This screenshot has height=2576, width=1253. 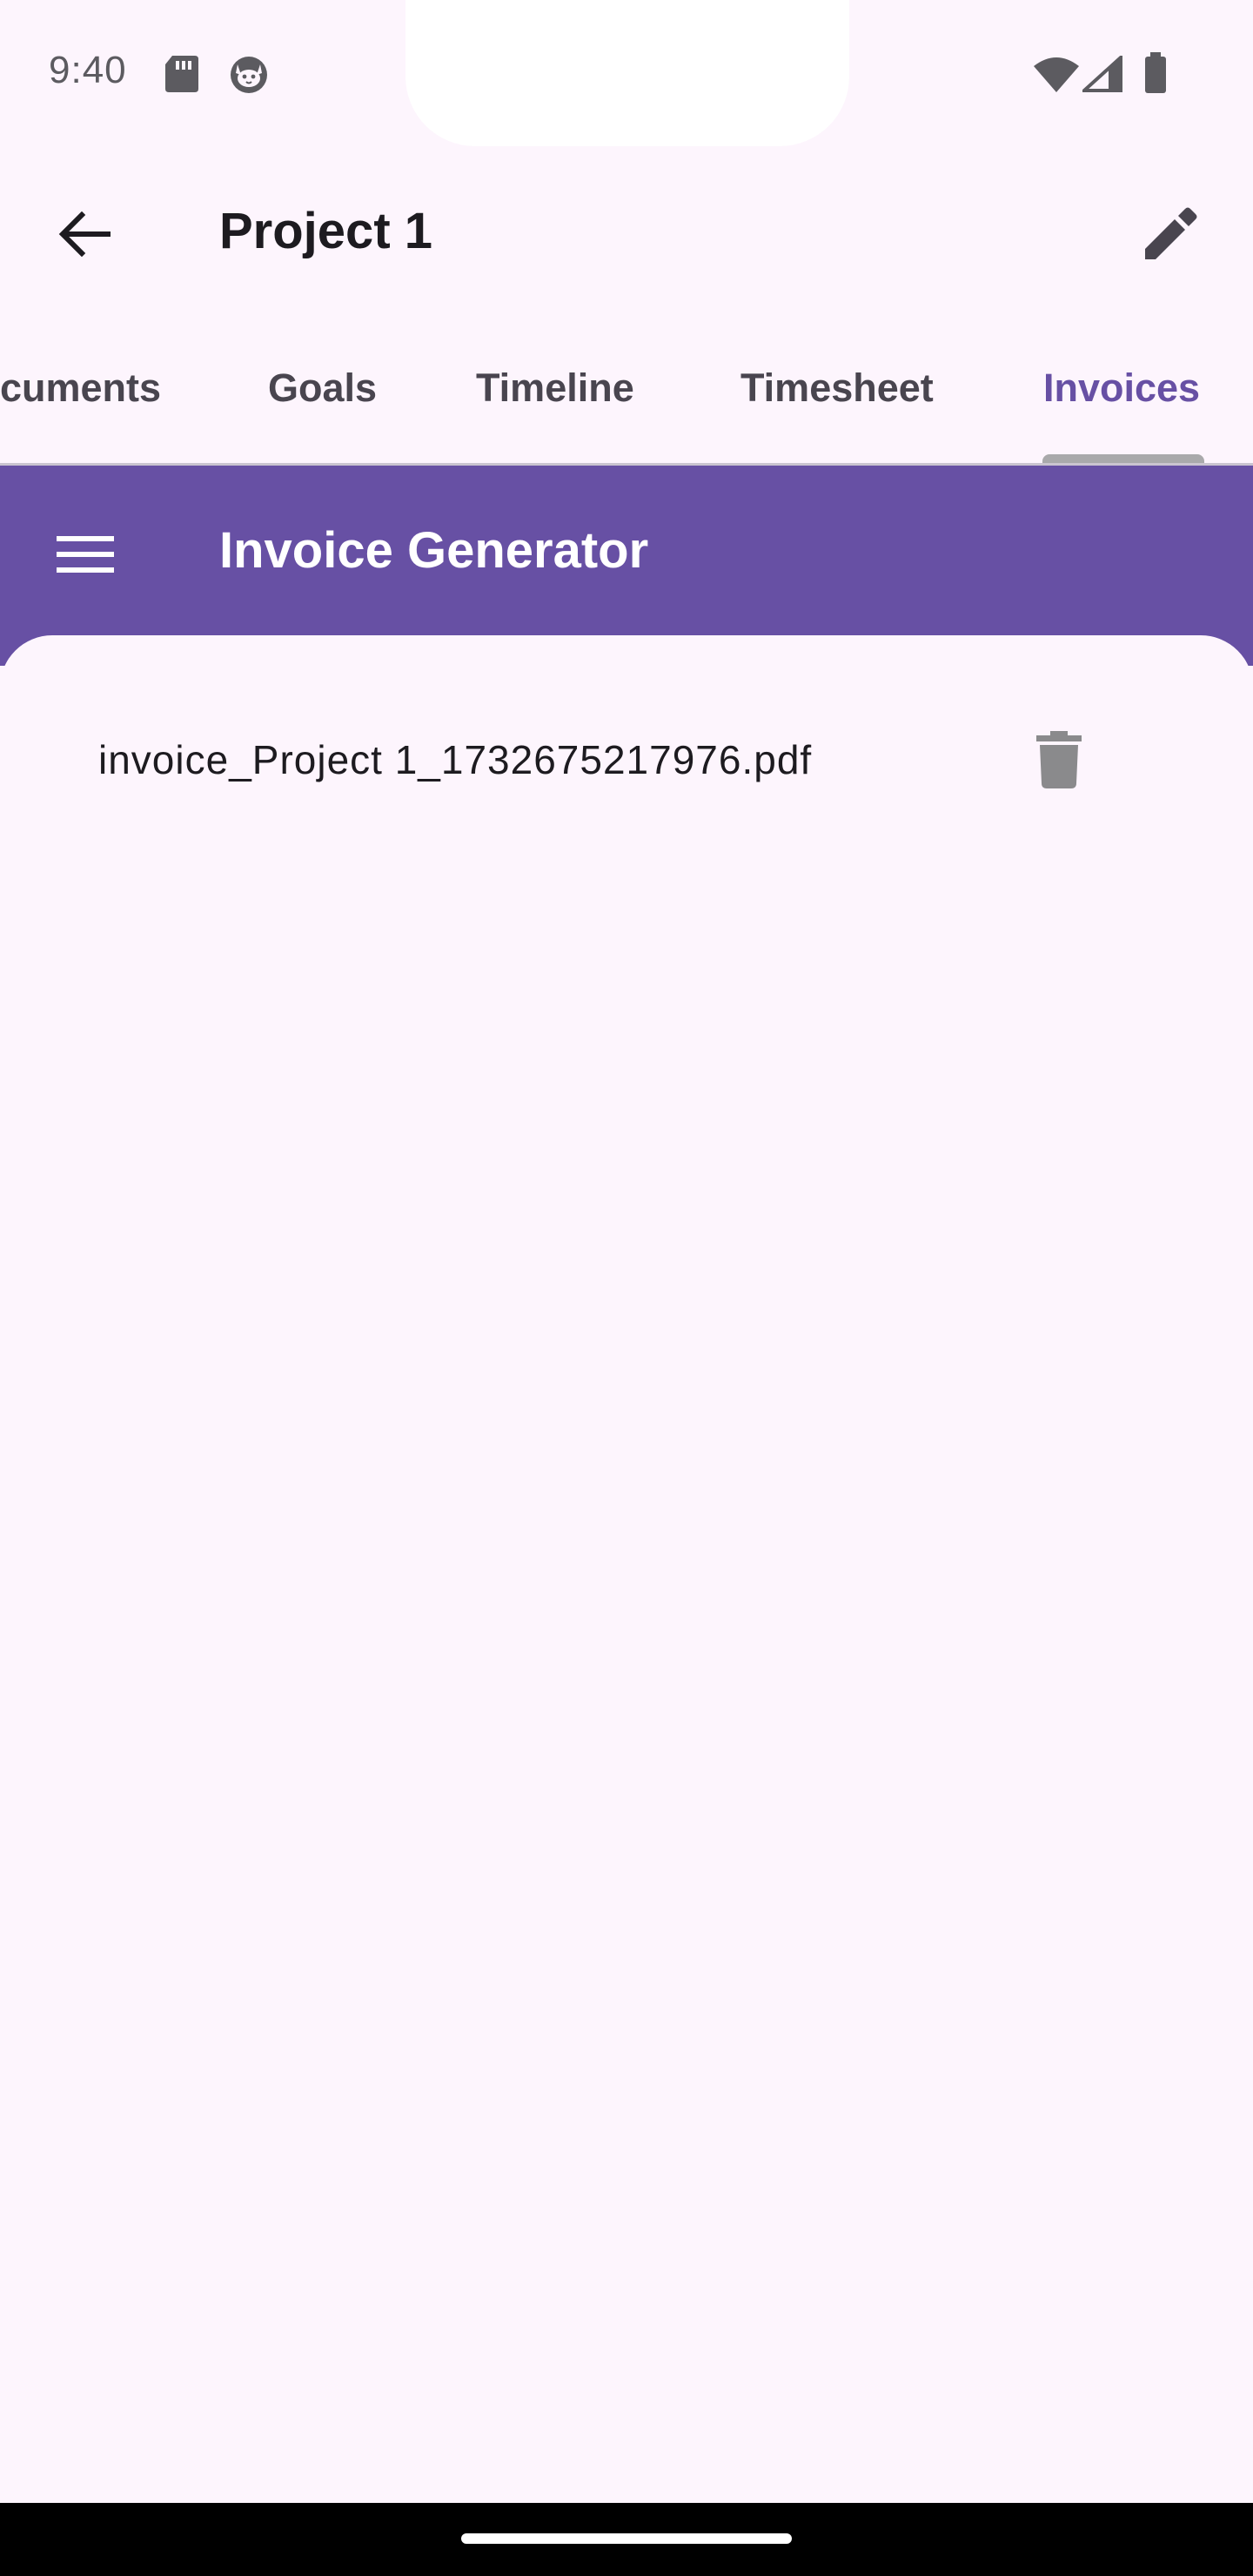 I want to click on delete-button, so click(x=1059, y=761).